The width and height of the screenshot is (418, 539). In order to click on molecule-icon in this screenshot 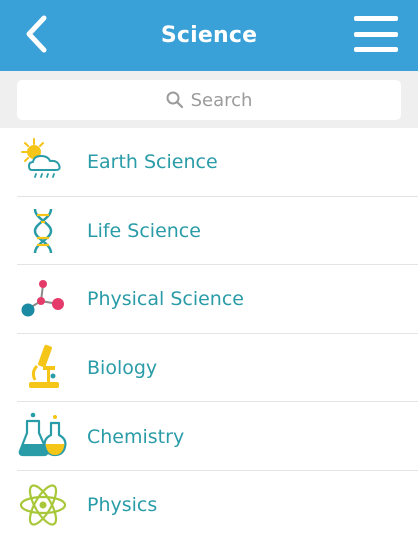, I will do `click(43, 299)`.